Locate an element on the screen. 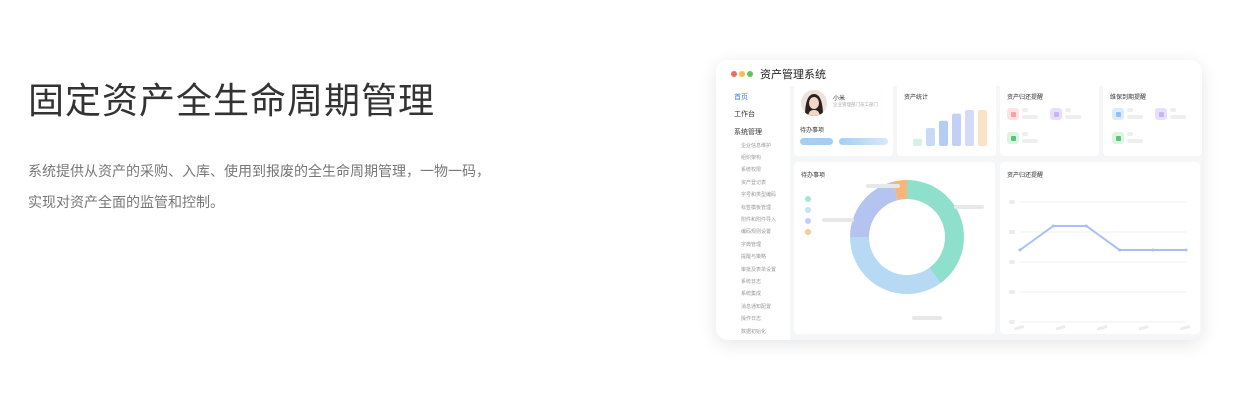  sidebar-item-home: 首页 is located at coordinates (741, 97).